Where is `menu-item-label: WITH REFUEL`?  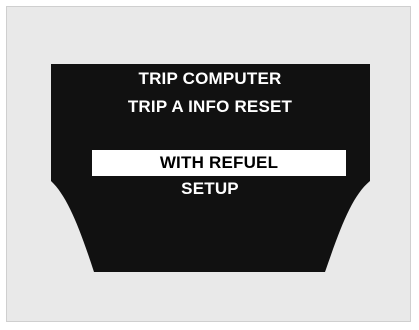
menu-item-label: WITH REFUEL is located at coordinates (219, 162).